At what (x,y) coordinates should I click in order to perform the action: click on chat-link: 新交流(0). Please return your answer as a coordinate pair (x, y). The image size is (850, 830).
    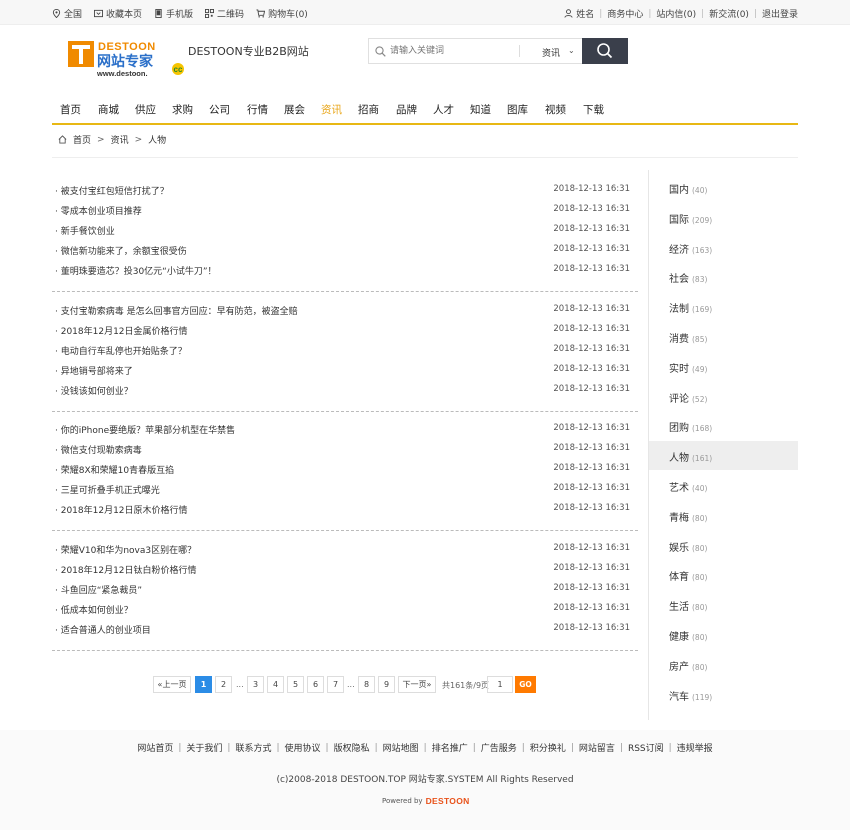
    Looking at the image, I should click on (729, 13).